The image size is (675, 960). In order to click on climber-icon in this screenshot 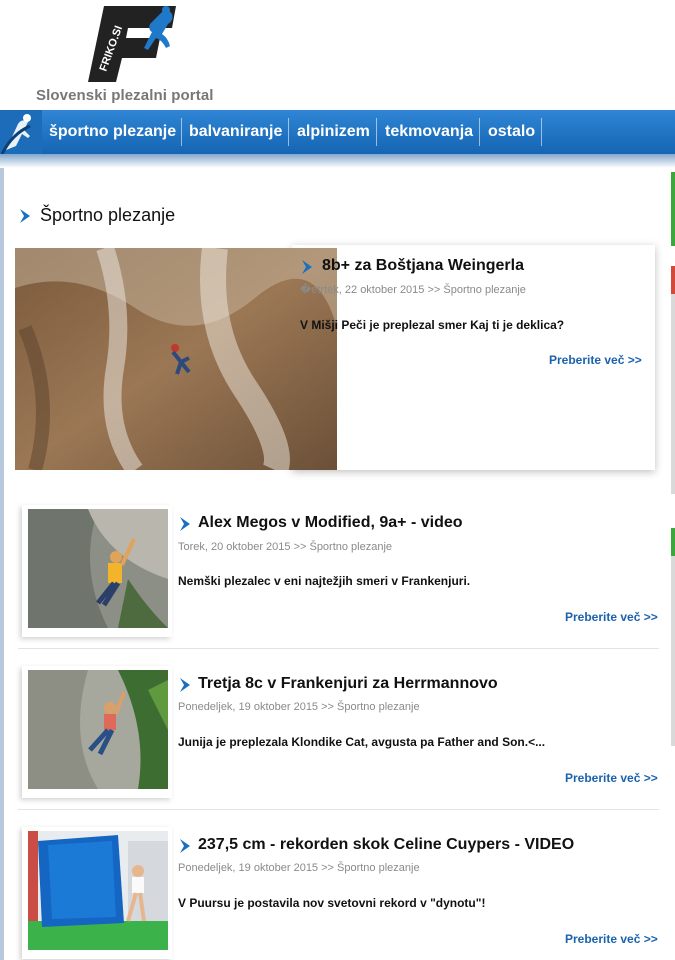, I will do `click(21, 132)`.